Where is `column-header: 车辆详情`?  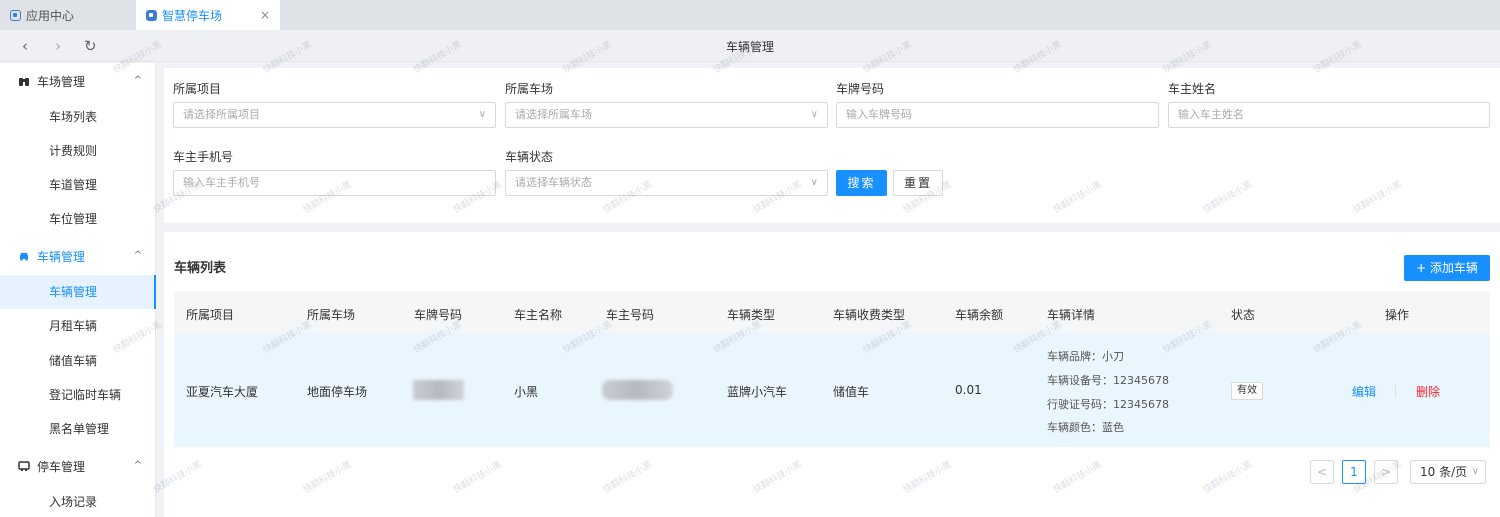 column-header: 车辆详情 is located at coordinates (1071, 315).